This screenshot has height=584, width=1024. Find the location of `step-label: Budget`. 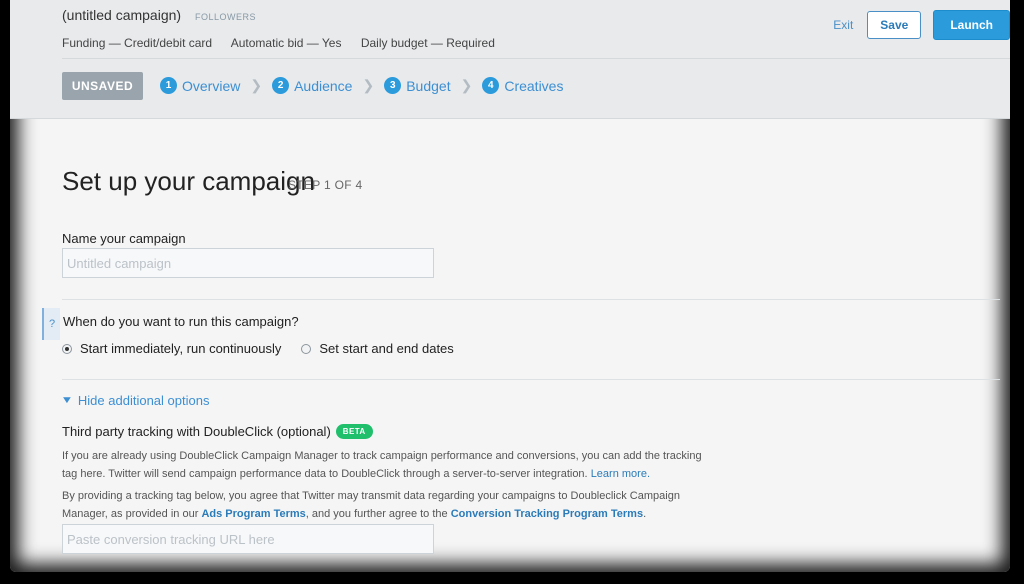

step-label: Budget is located at coordinates (428, 85).